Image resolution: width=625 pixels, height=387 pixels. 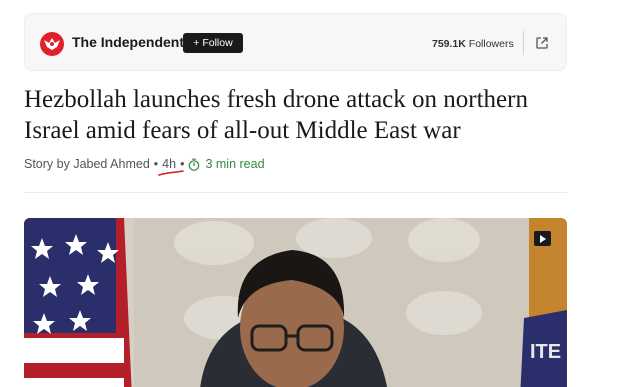 I want to click on article-age: 4h, so click(x=171, y=166).